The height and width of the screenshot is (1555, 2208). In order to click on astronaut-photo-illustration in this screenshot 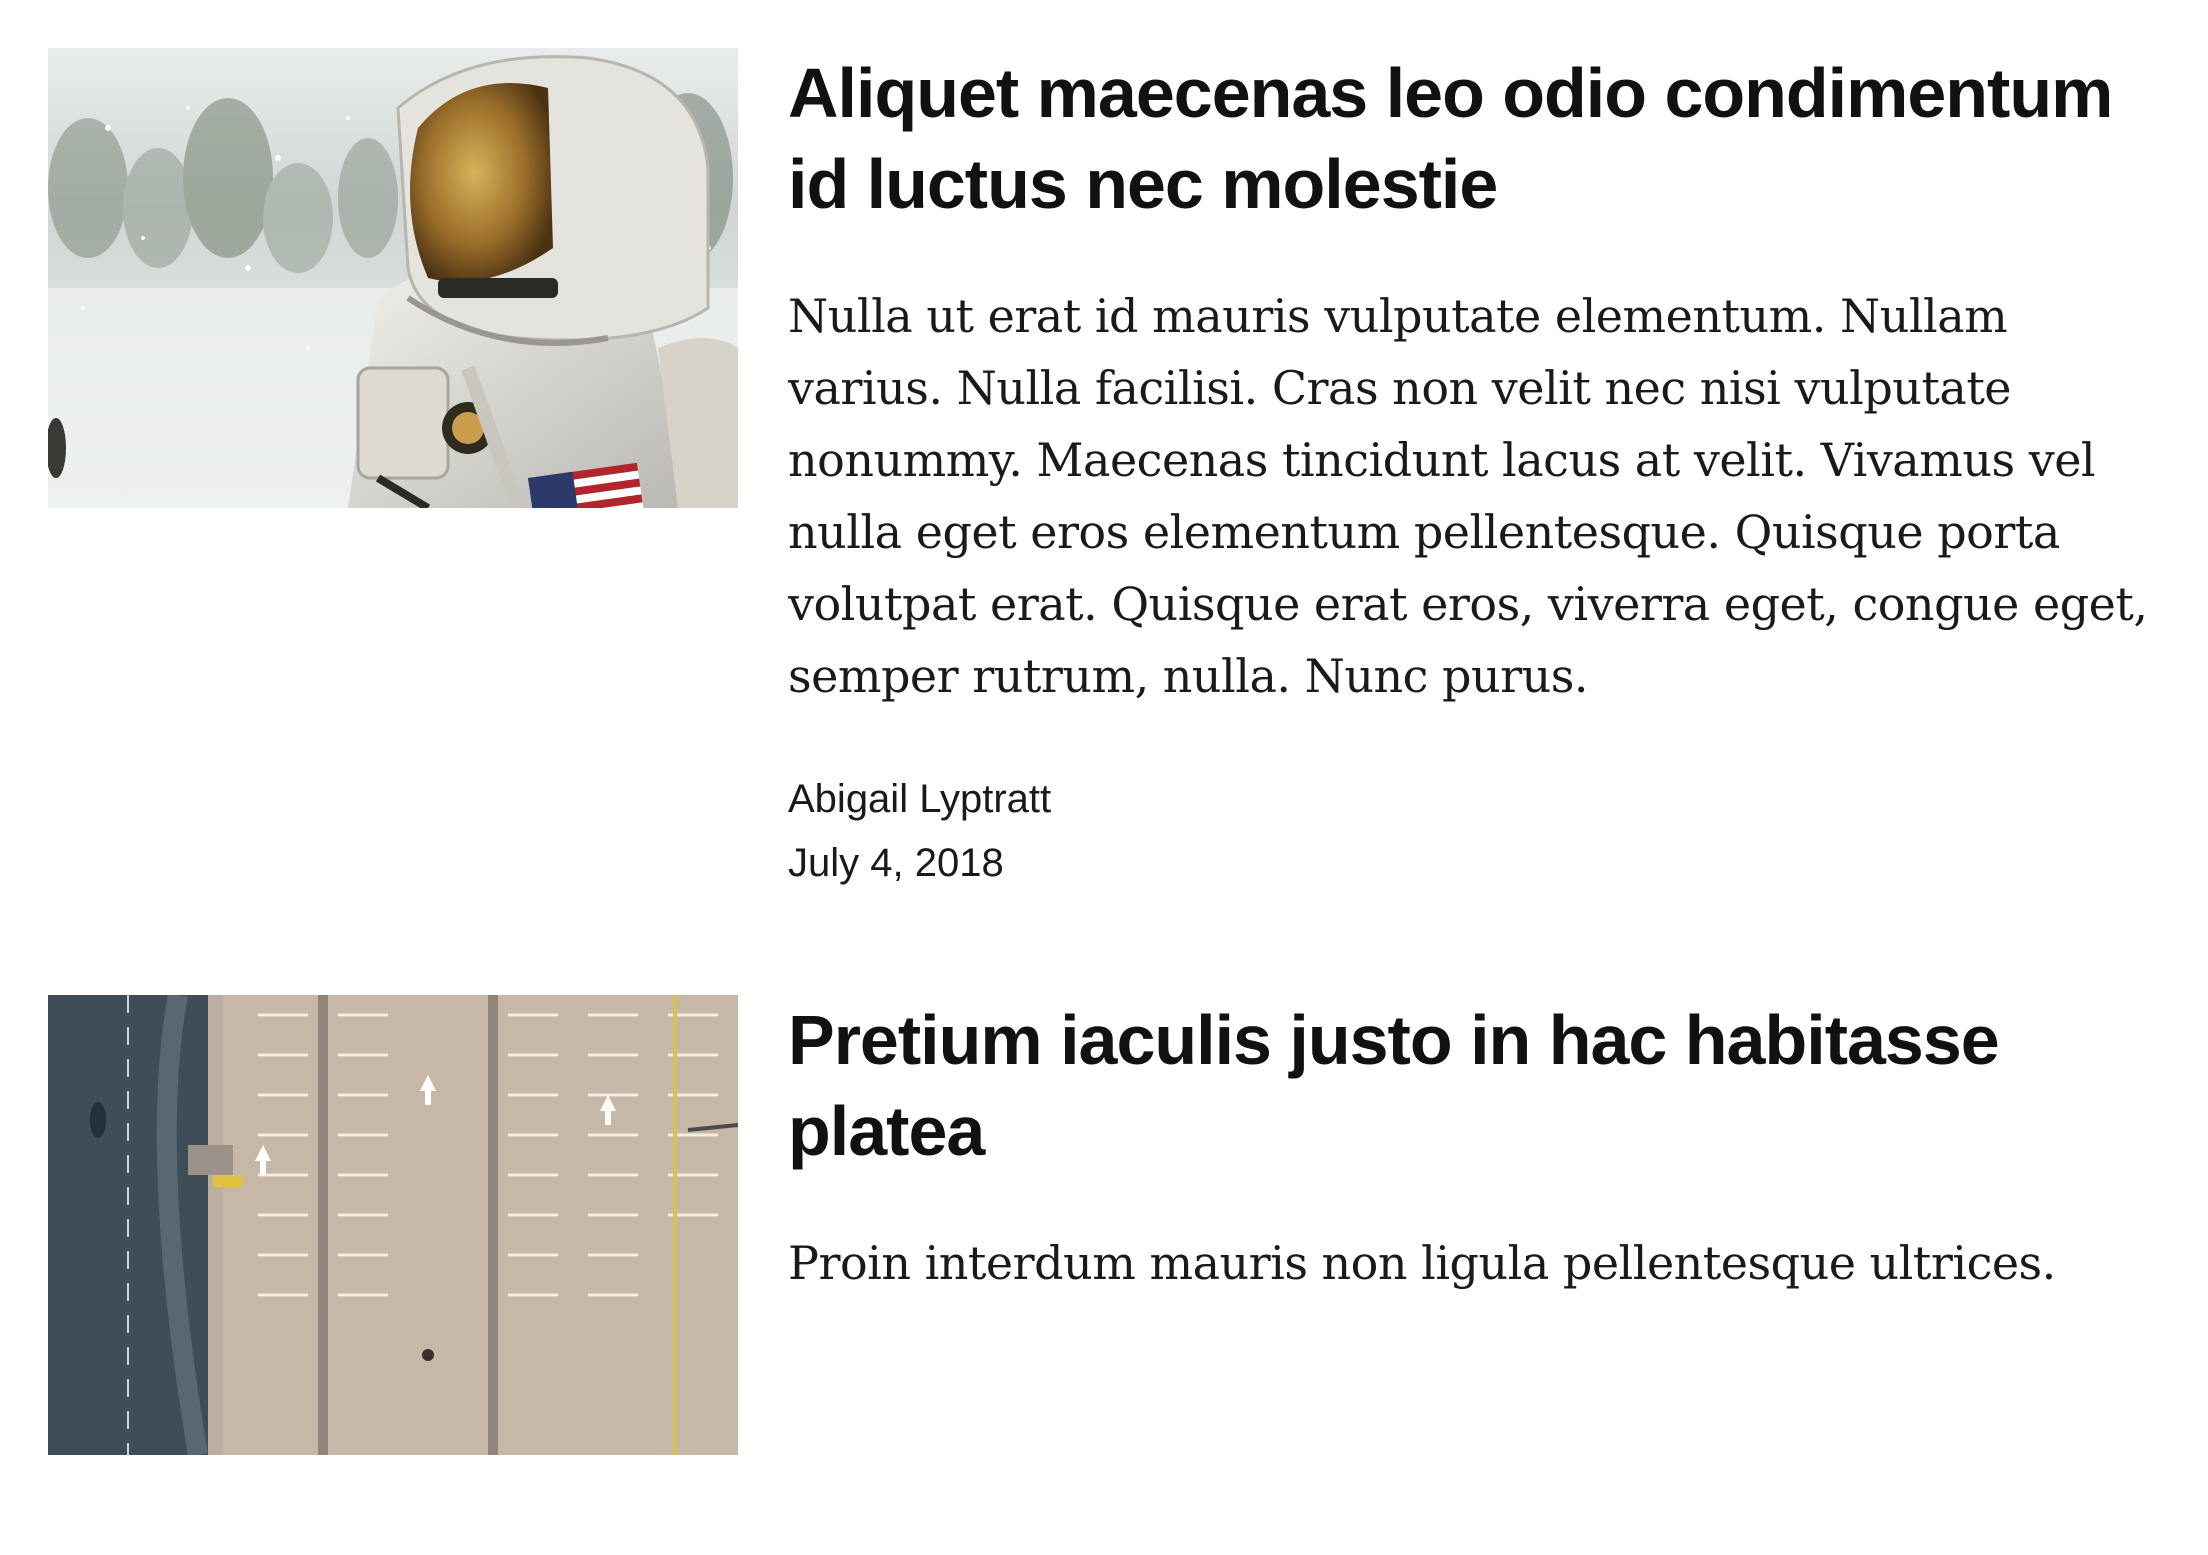, I will do `click(393, 278)`.